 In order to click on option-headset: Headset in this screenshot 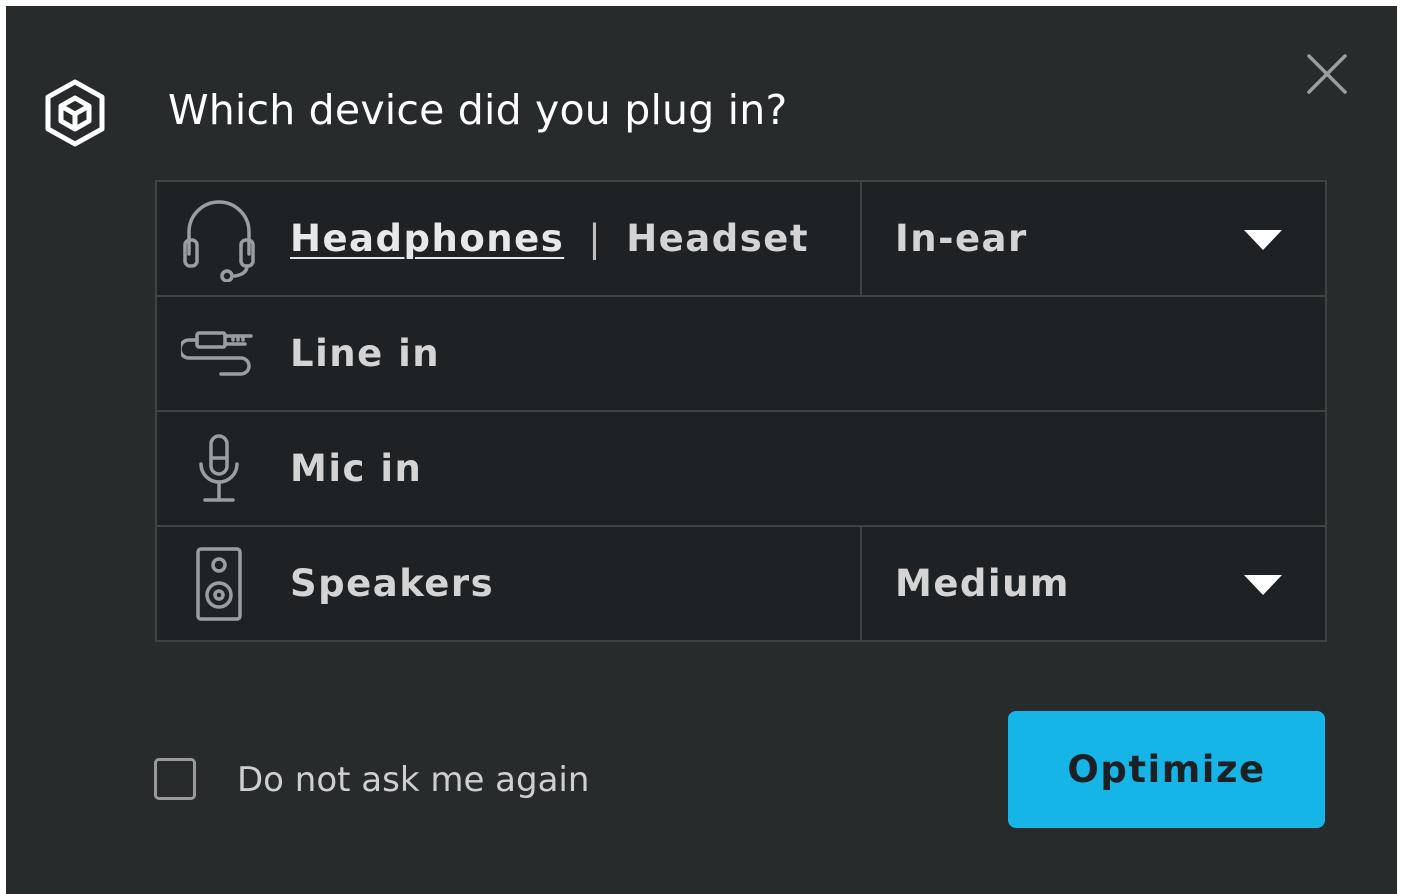, I will do `click(717, 238)`.